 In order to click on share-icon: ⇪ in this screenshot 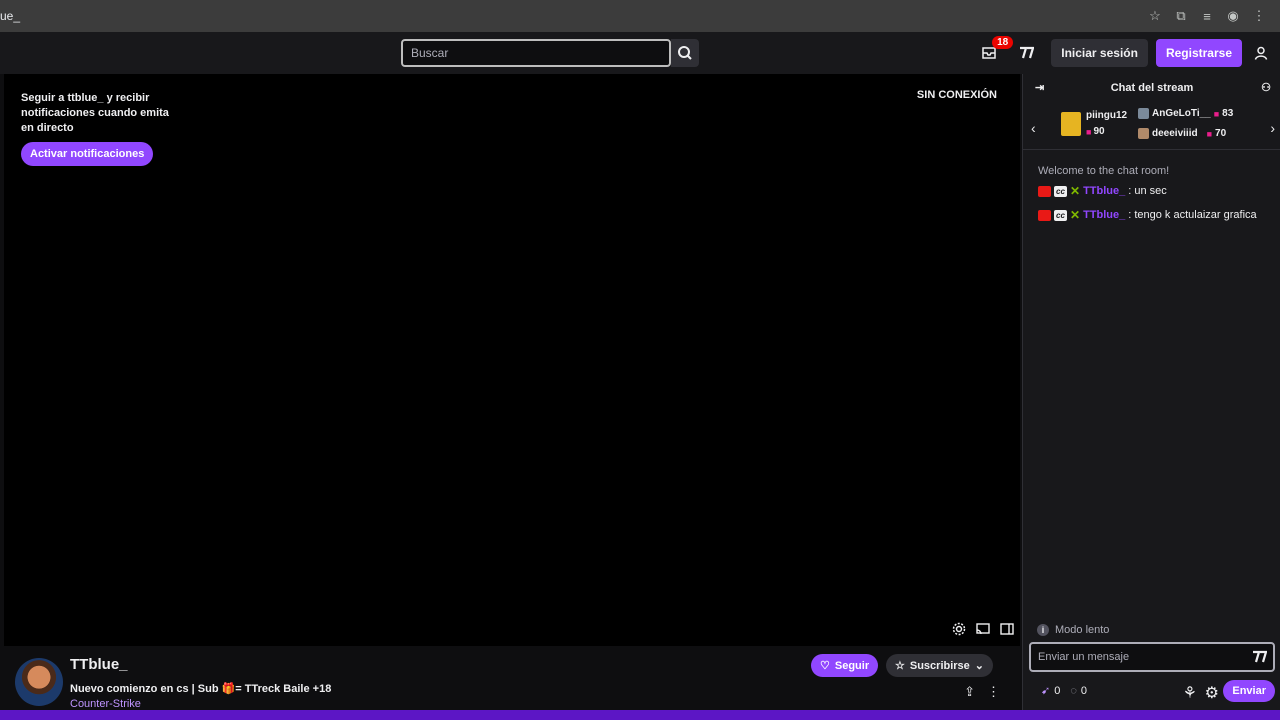, I will do `click(969, 692)`.